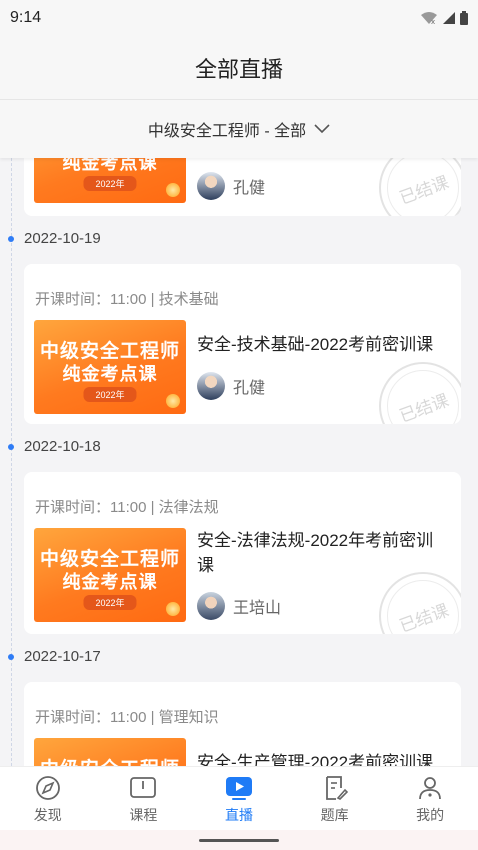 This screenshot has width=478, height=850. I want to click on course-title: 安全-生产管理-2022考前密训课, so click(315, 759).